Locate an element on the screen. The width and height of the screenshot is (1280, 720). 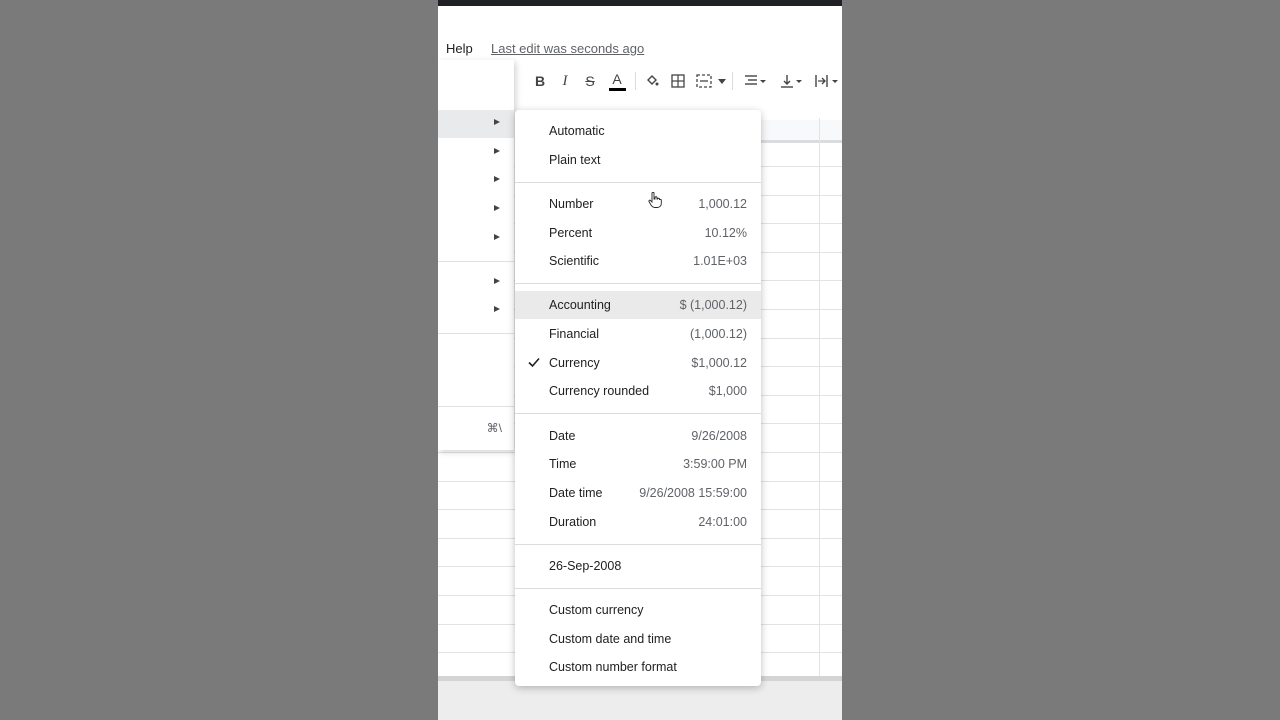
text-wrap-icon is located at coordinates (826, 81).